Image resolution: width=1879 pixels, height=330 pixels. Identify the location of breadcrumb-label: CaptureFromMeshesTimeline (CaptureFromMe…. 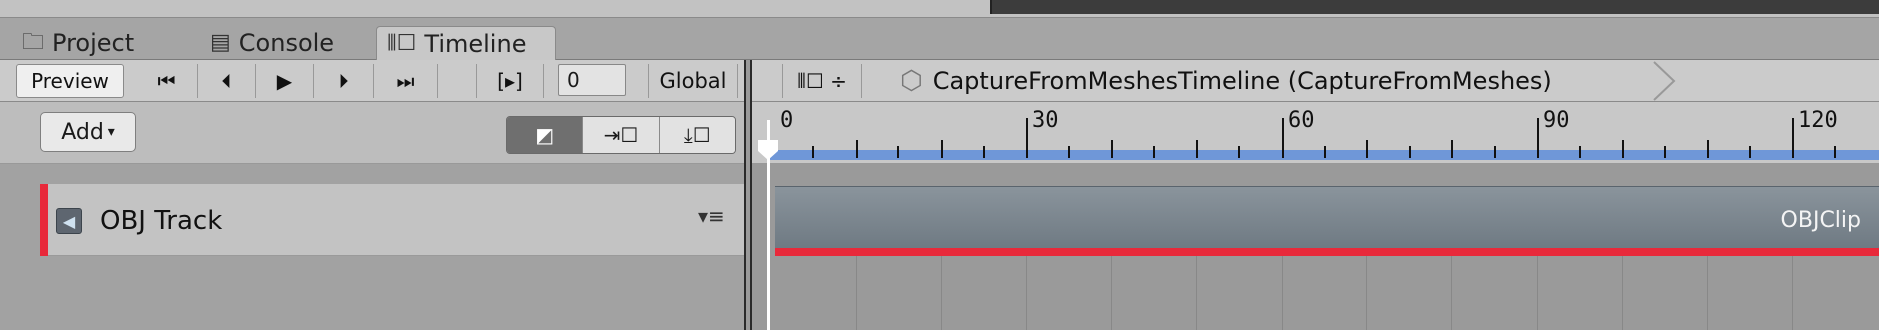
(1242, 81).